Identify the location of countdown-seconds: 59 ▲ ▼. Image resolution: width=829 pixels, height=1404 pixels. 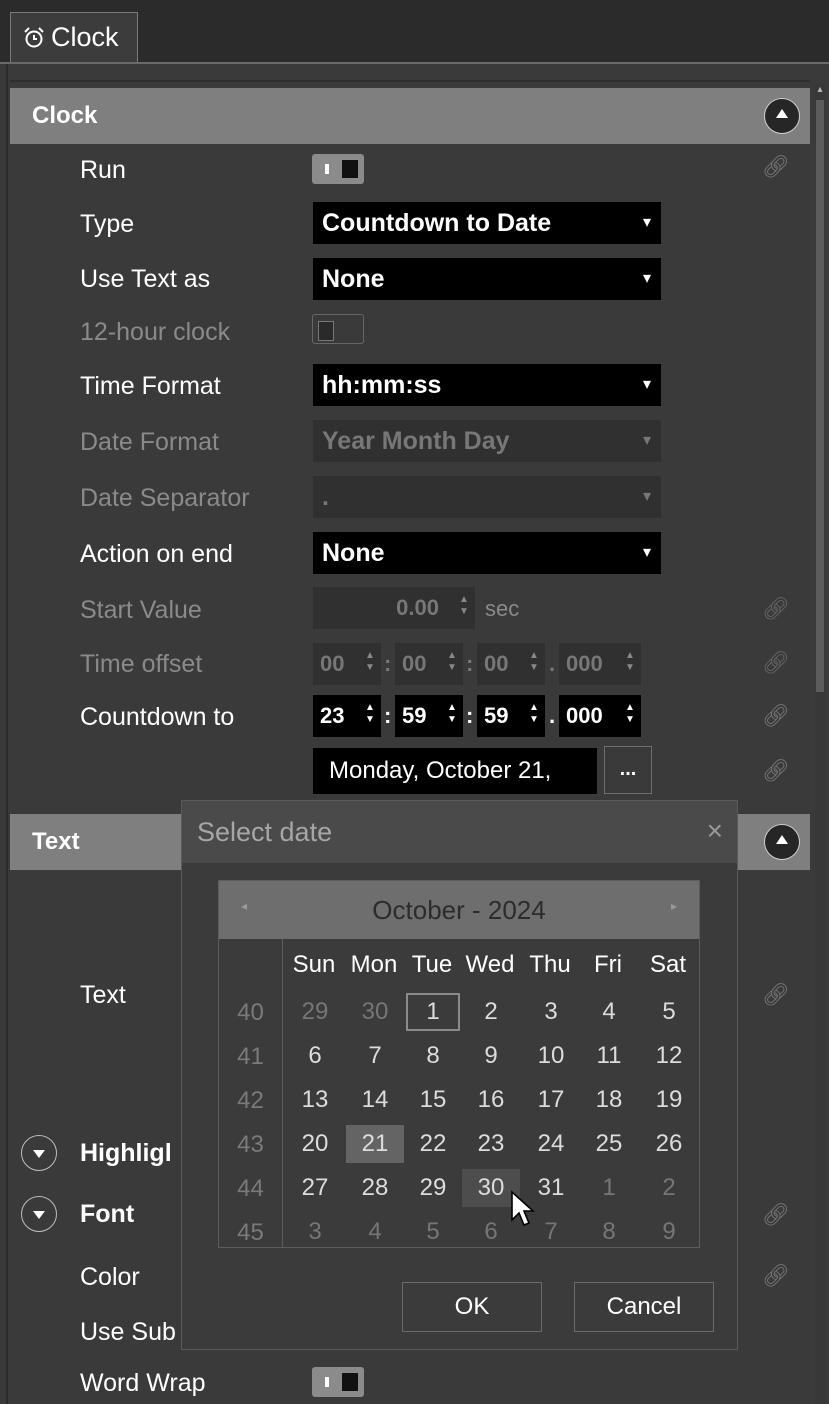
(511, 716).